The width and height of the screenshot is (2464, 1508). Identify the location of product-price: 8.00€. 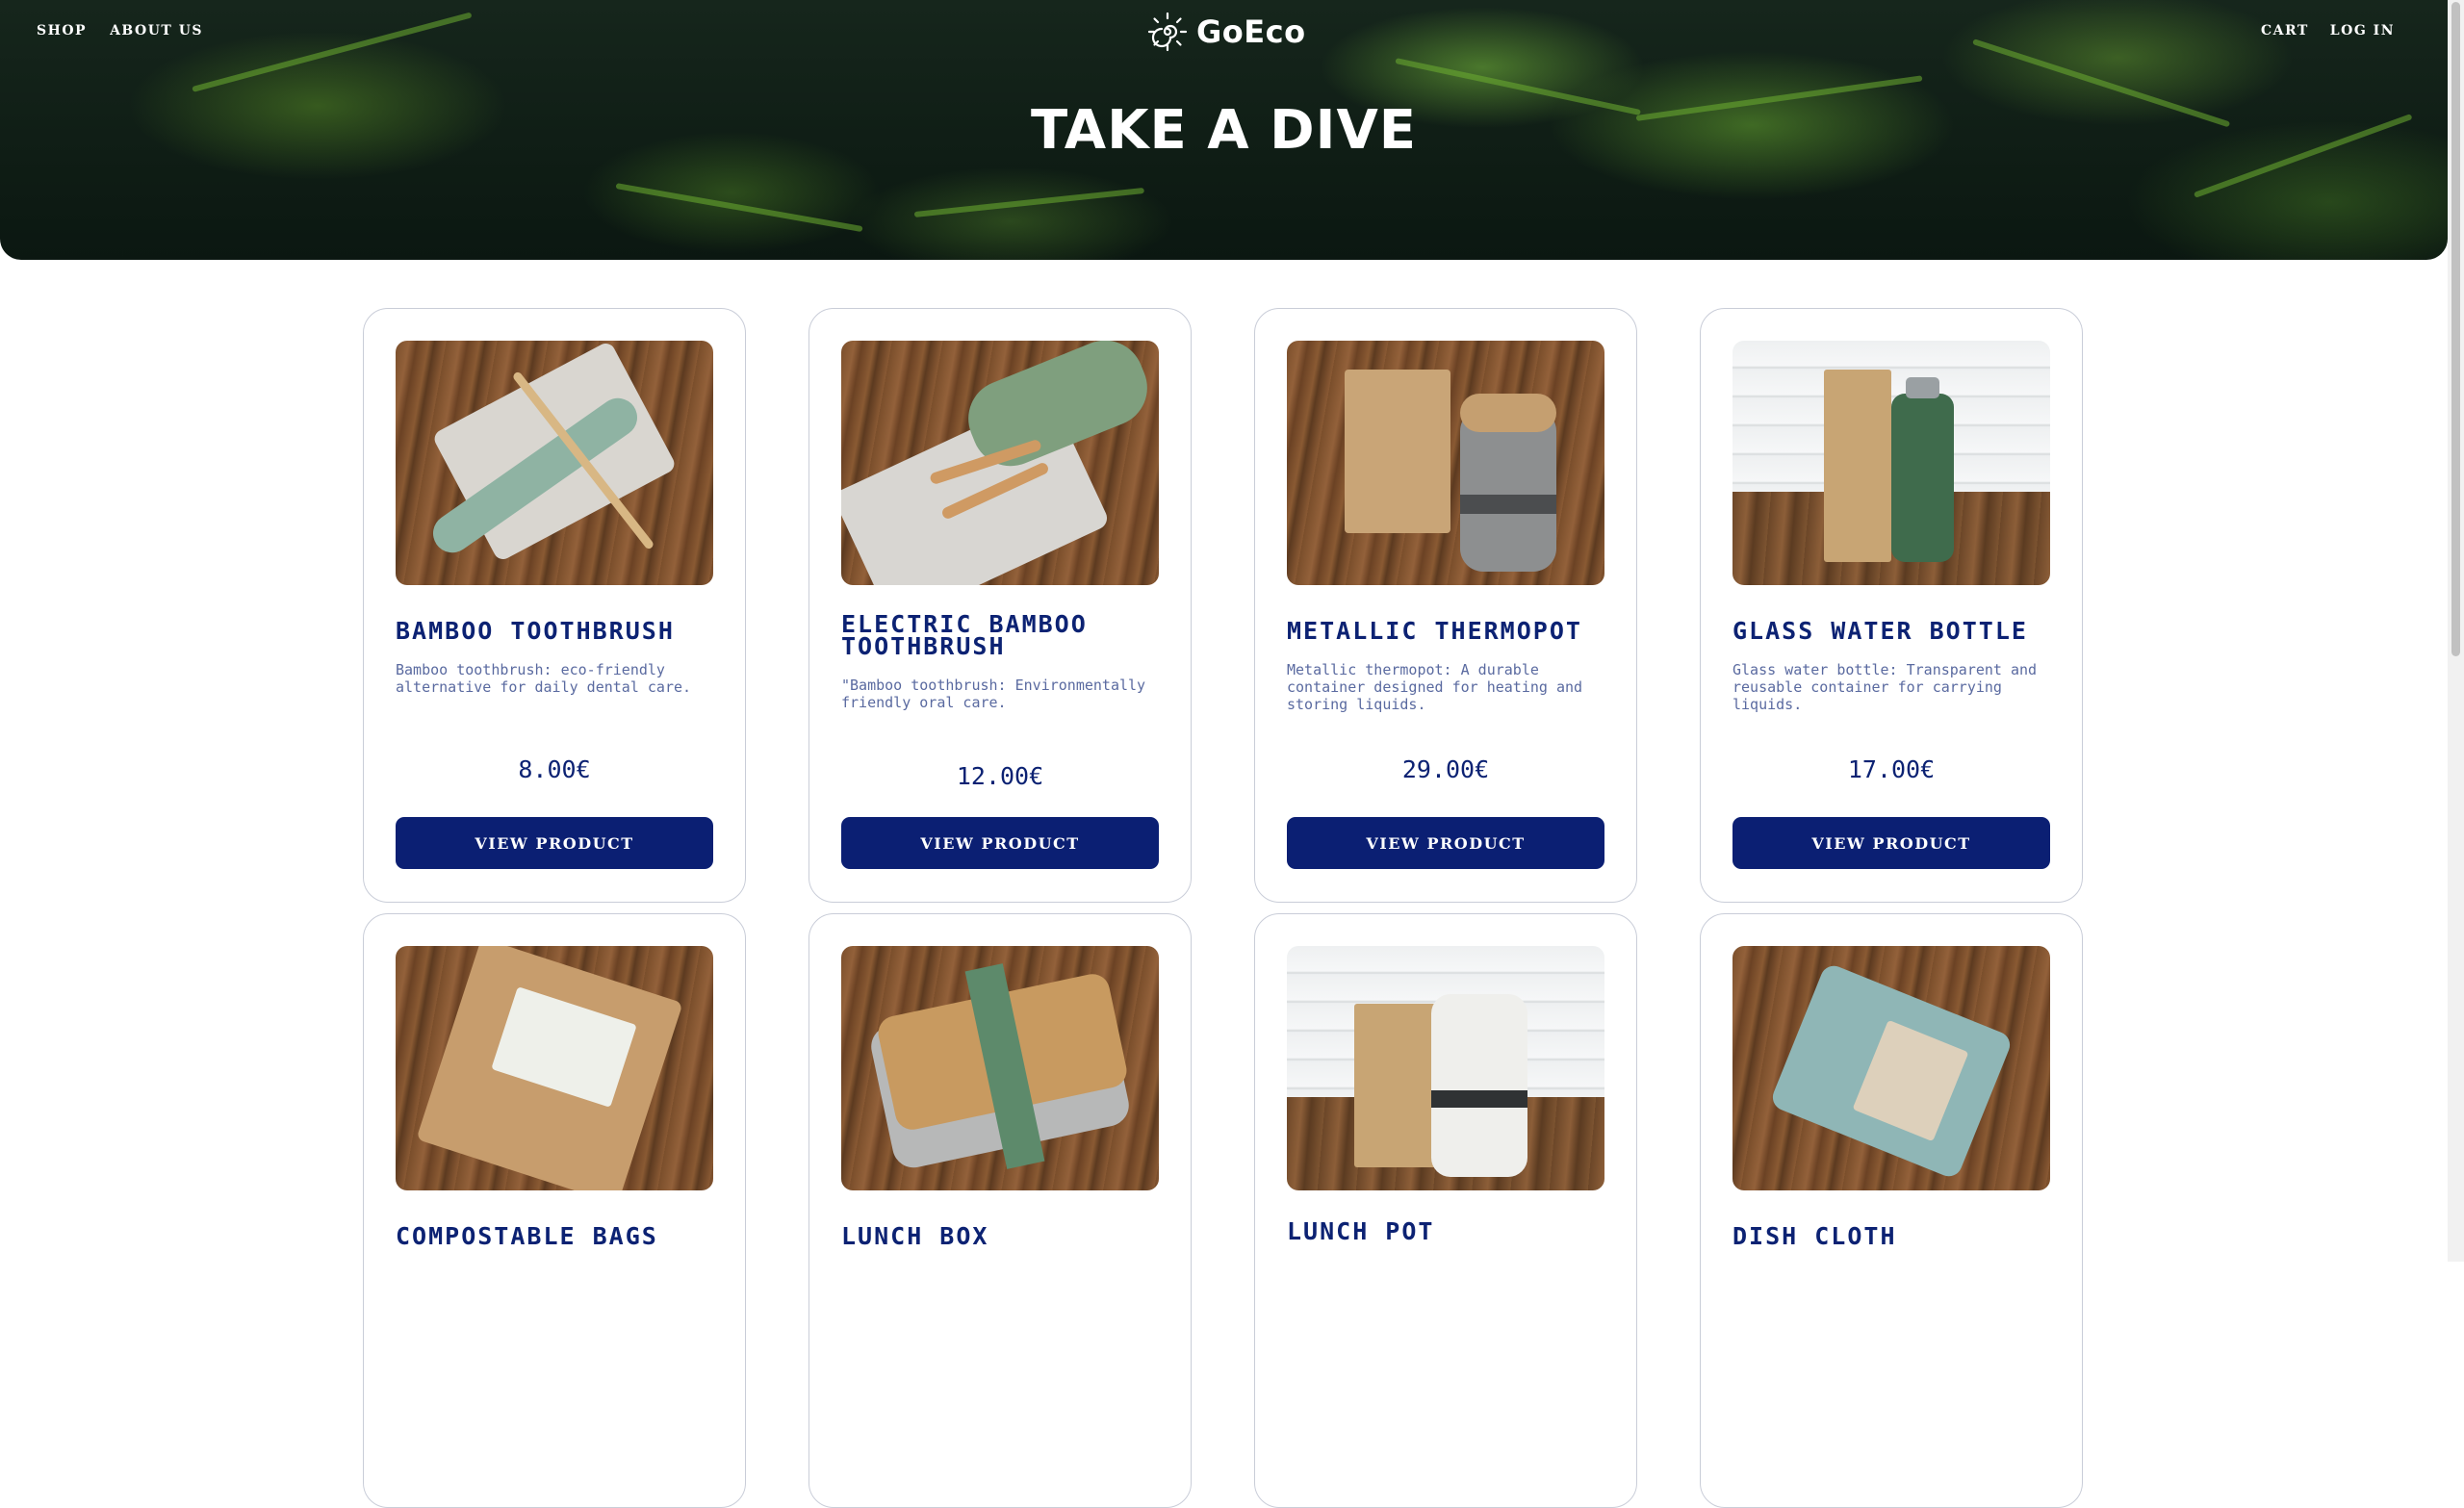
(554, 769).